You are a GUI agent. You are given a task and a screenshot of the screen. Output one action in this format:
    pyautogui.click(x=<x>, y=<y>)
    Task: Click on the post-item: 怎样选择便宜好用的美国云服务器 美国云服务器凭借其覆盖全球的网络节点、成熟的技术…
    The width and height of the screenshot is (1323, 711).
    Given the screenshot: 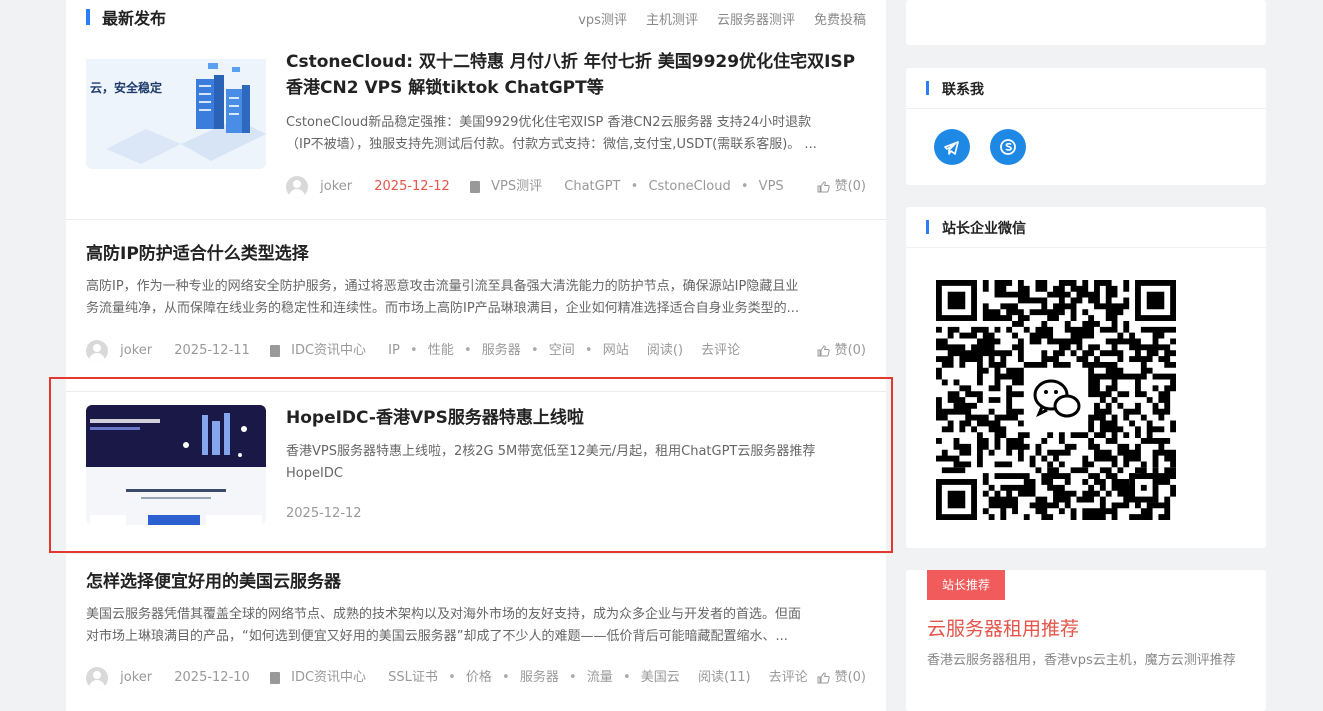 What is the action you would take?
    pyautogui.click(x=476, y=634)
    